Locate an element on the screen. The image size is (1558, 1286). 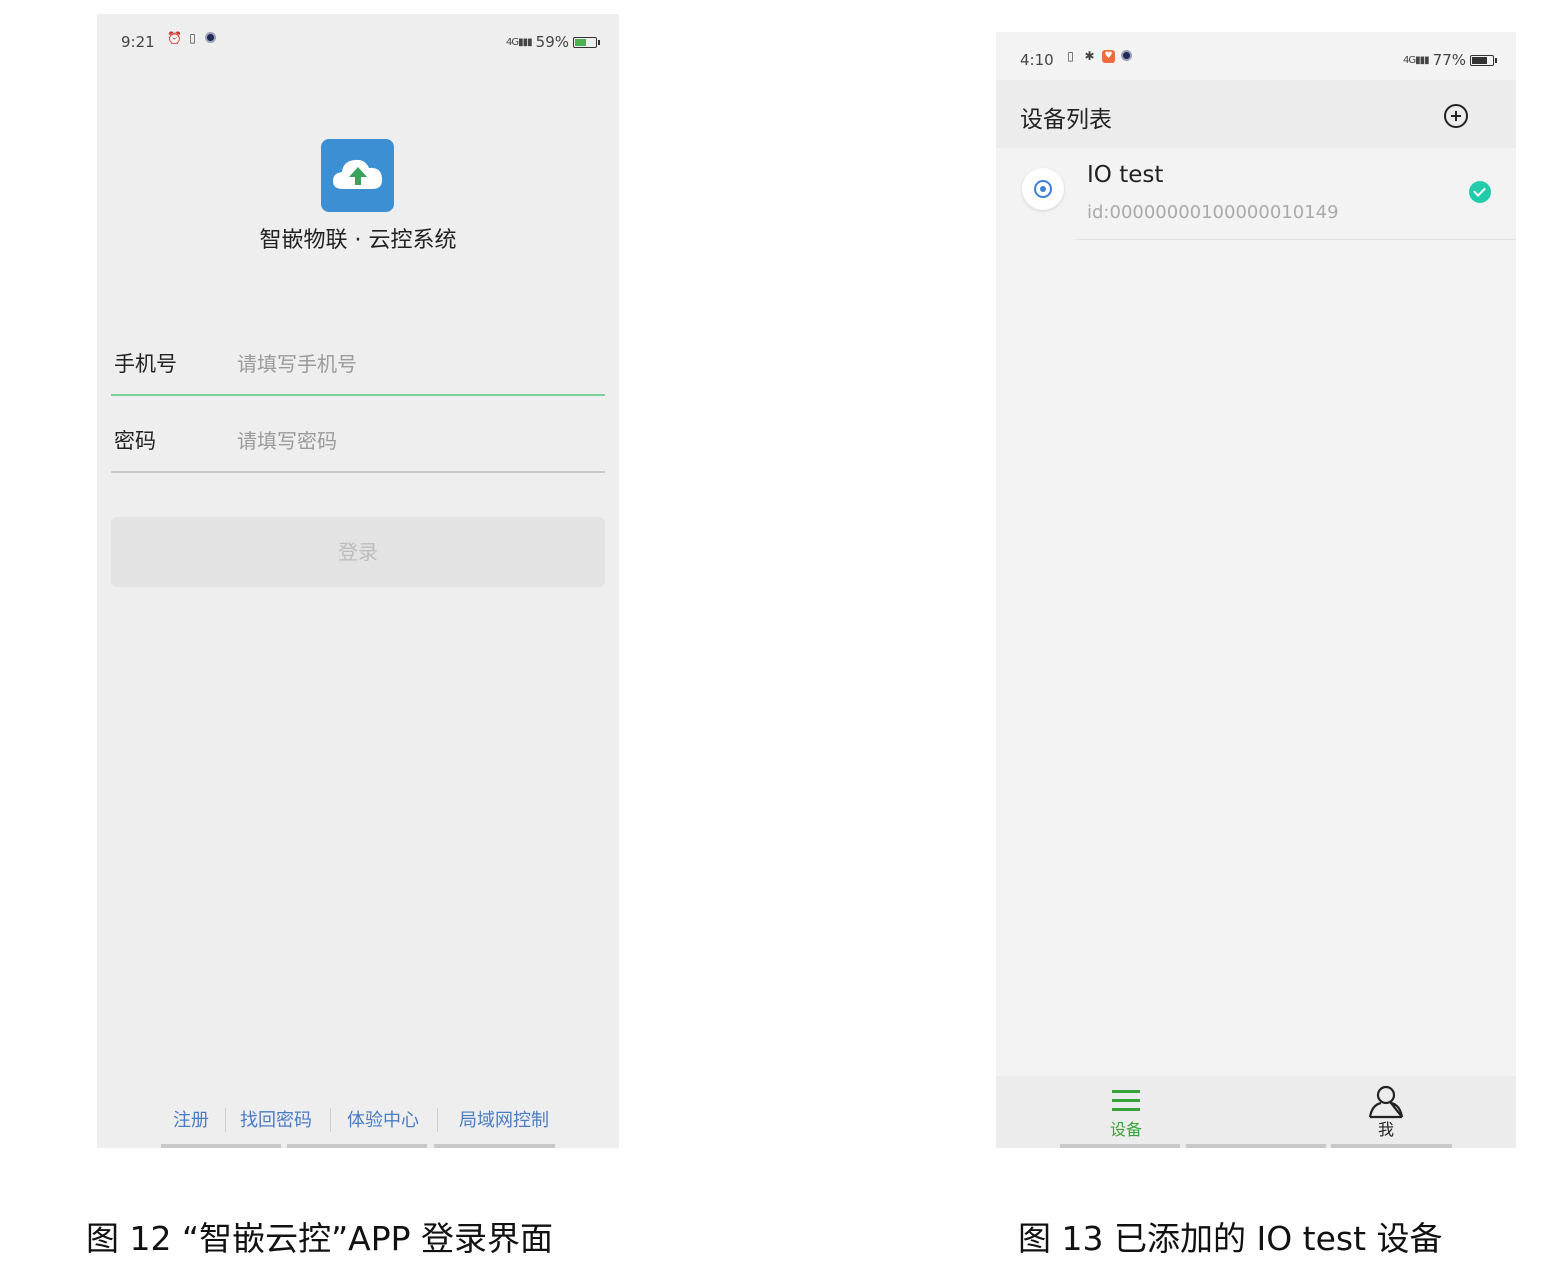
tab-devices: 设备 is located at coordinates (1126, 1112).